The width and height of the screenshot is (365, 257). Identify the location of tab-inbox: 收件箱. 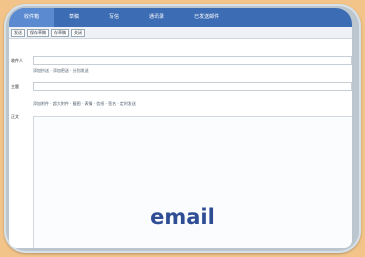
(32, 17).